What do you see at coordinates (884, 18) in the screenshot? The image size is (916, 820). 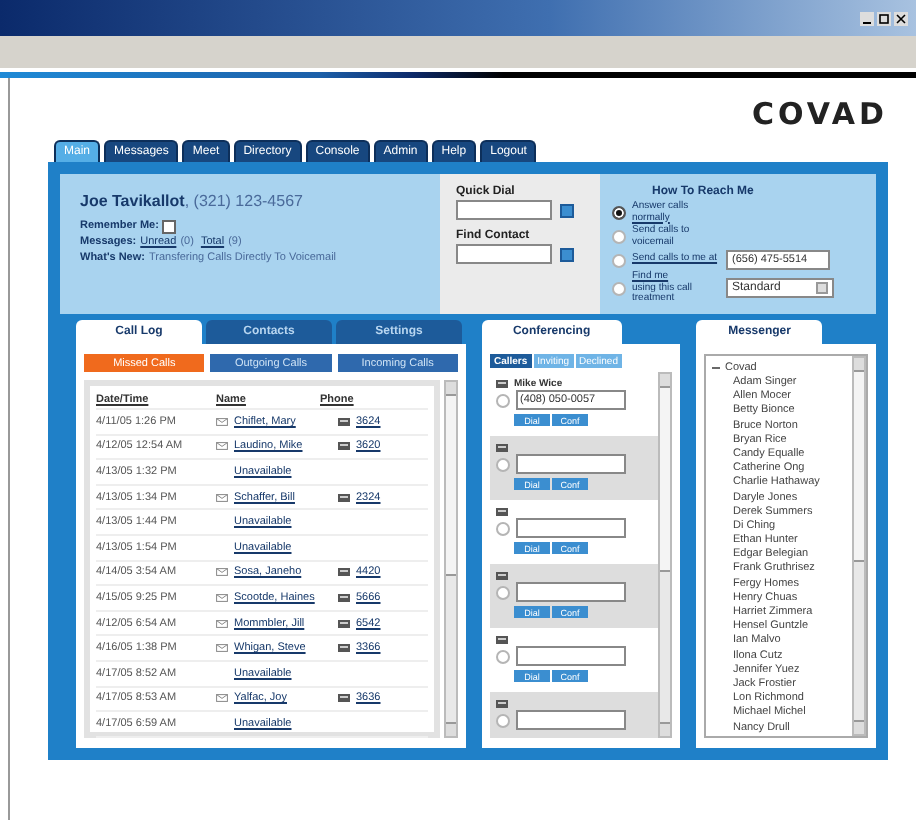 I see `window-controls-icon` at bounding box center [884, 18].